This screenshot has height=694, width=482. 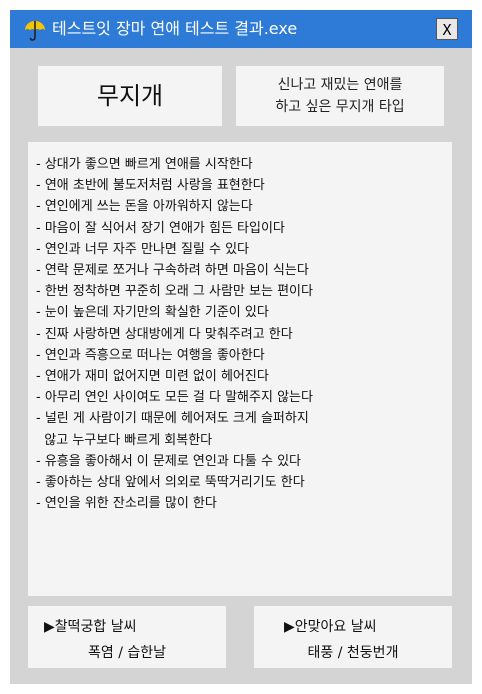 What do you see at coordinates (172, 419) in the screenshot?
I see `trait-item: - 널린 게 사람이기 때문에 헤어져도 크게 슬퍼하지` at bounding box center [172, 419].